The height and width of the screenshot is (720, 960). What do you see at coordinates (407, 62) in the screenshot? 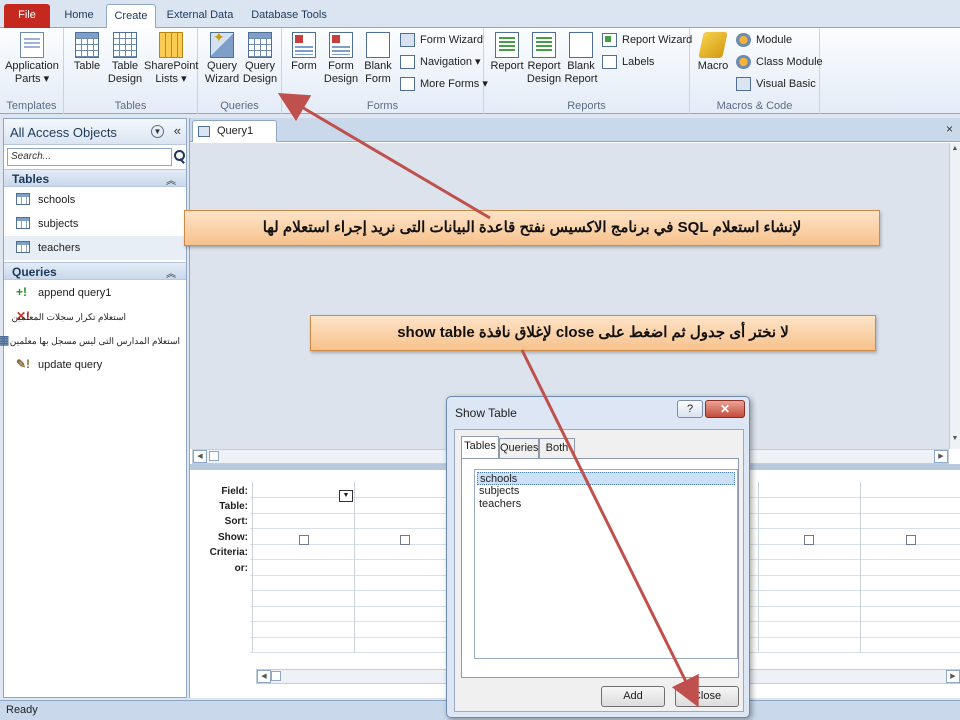
I see `navigation-icon` at bounding box center [407, 62].